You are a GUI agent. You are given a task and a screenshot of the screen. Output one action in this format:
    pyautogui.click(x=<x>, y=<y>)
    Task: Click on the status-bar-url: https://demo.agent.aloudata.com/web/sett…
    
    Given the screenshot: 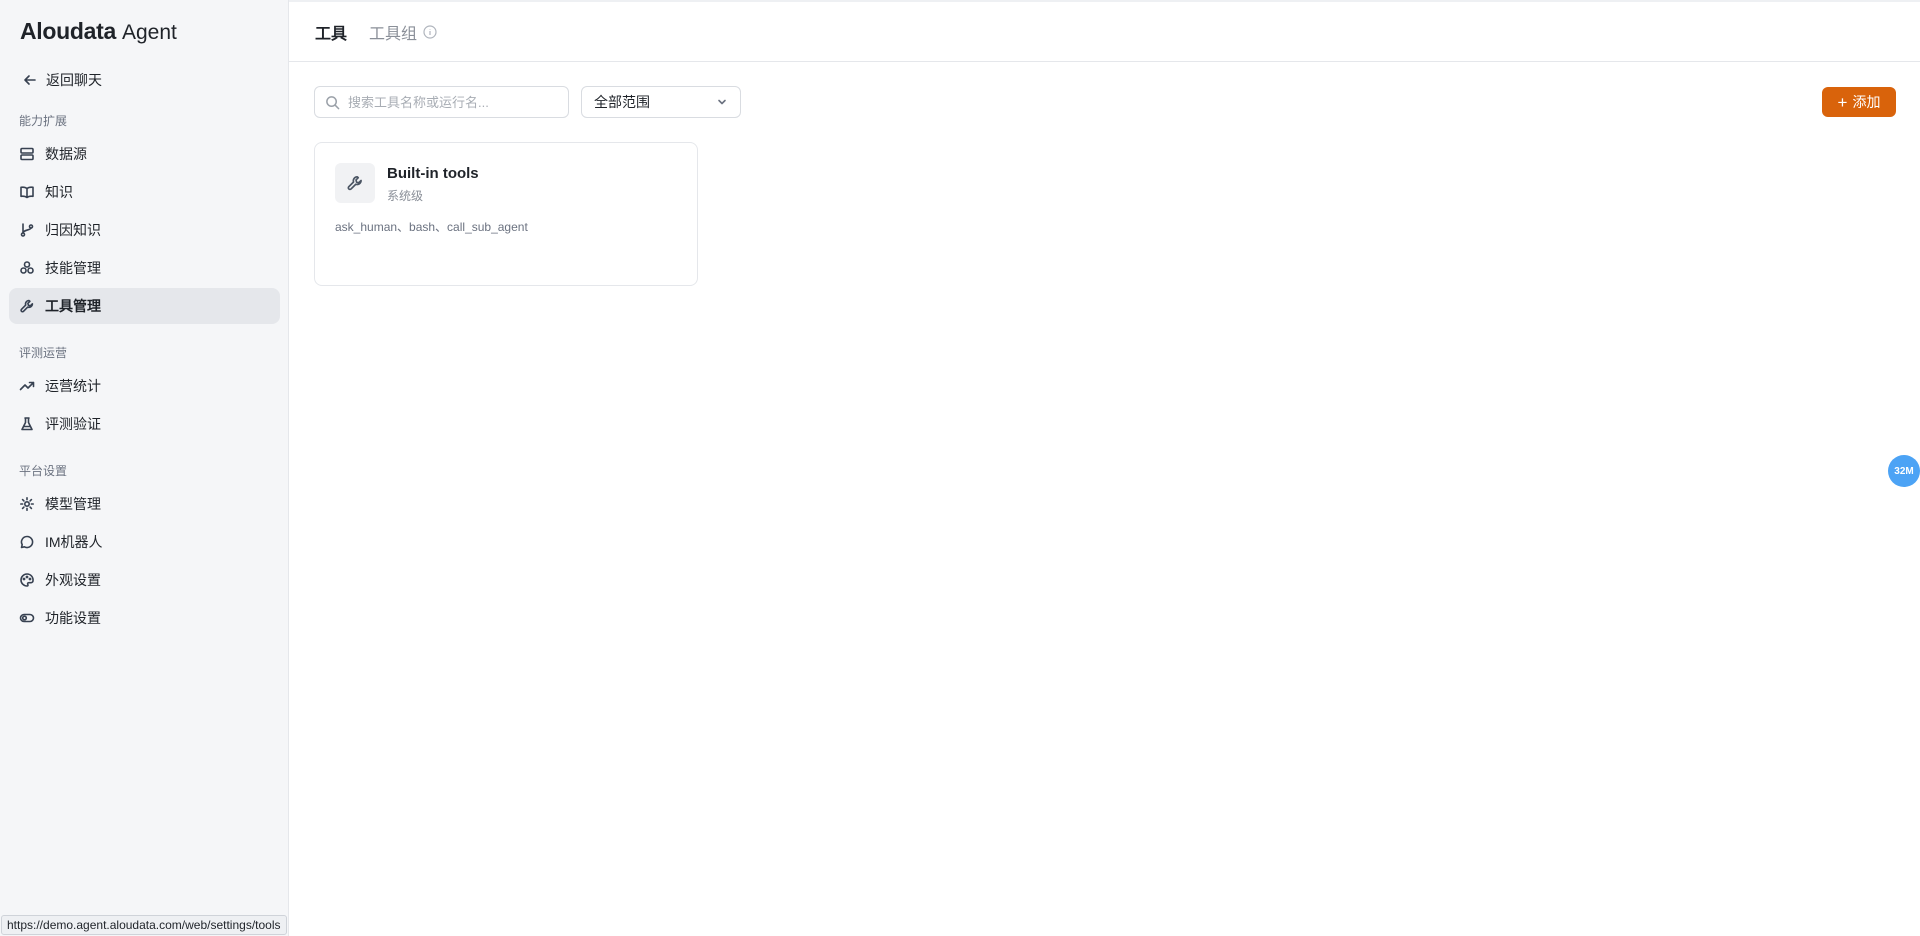 What is the action you would take?
    pyautogui.click(x=144, y=925)
    